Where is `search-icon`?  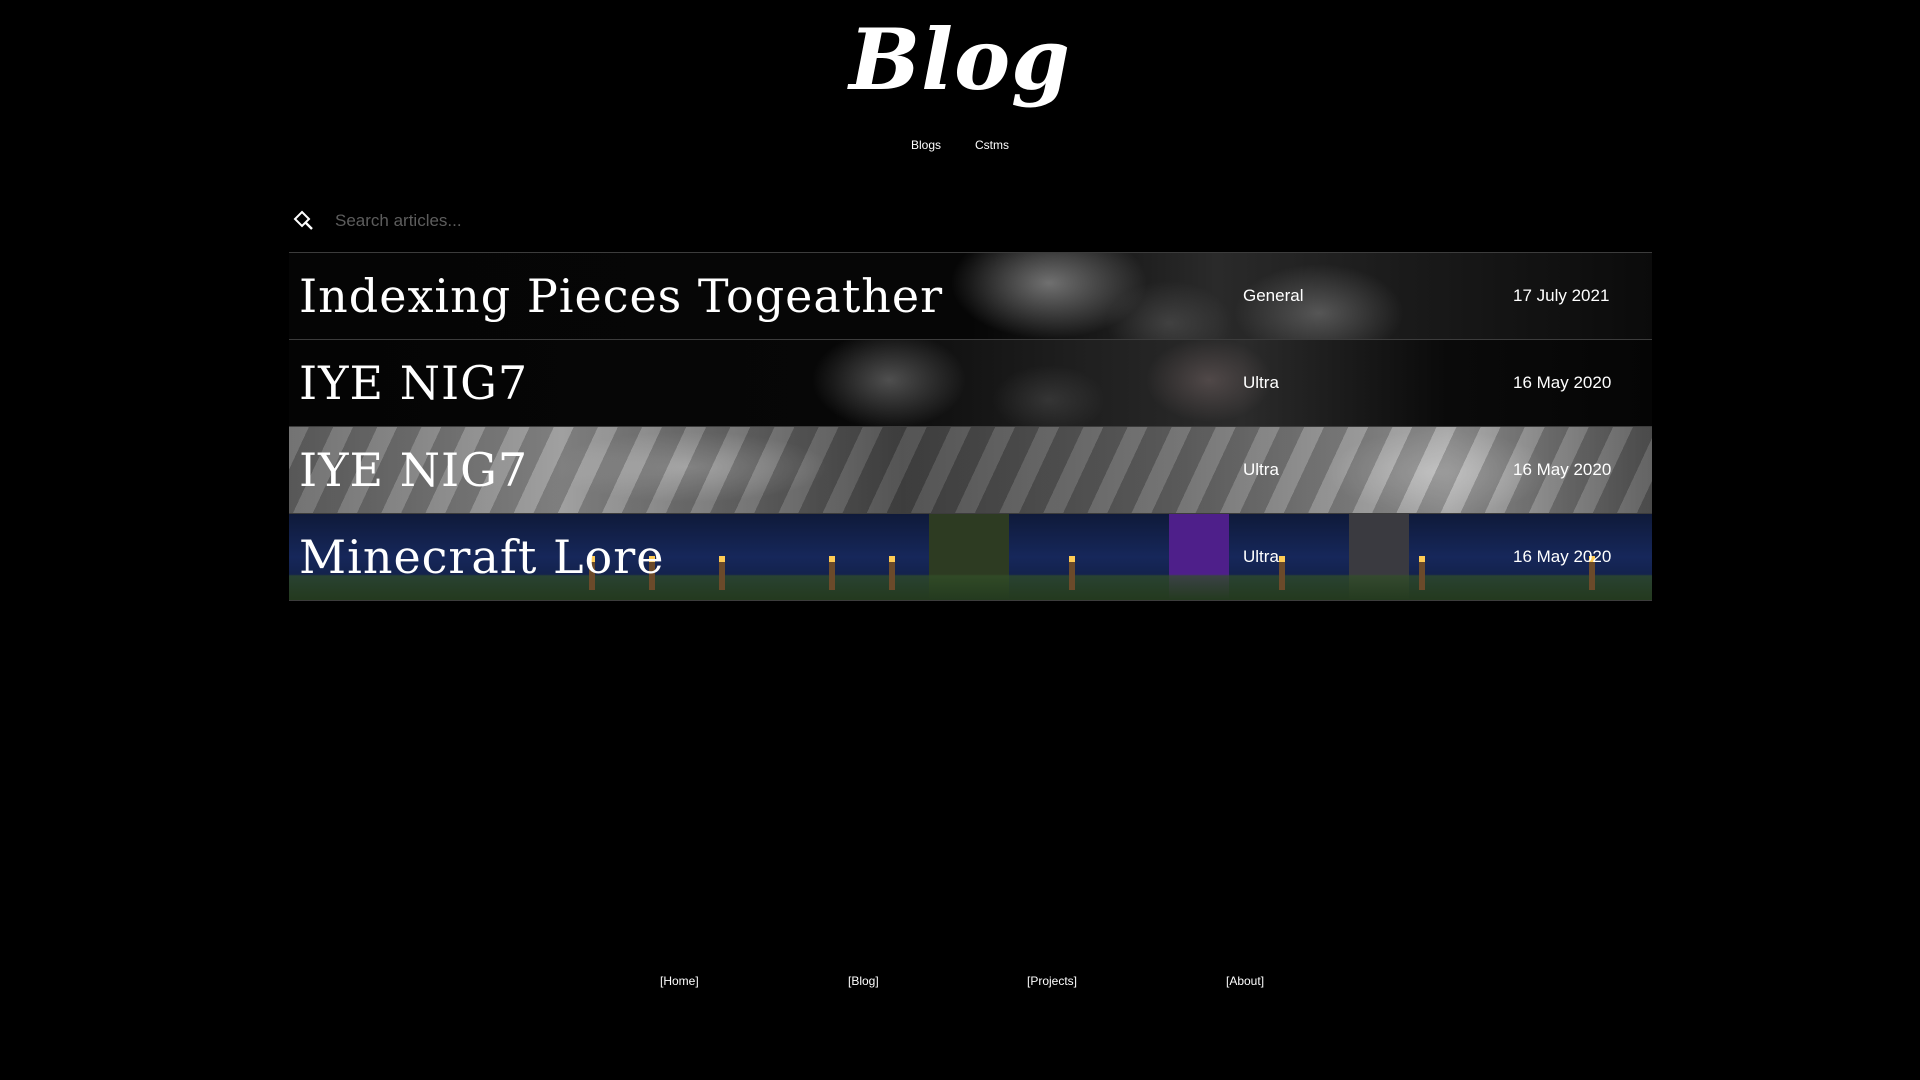 search-icon is located at coordinates (303, 221).